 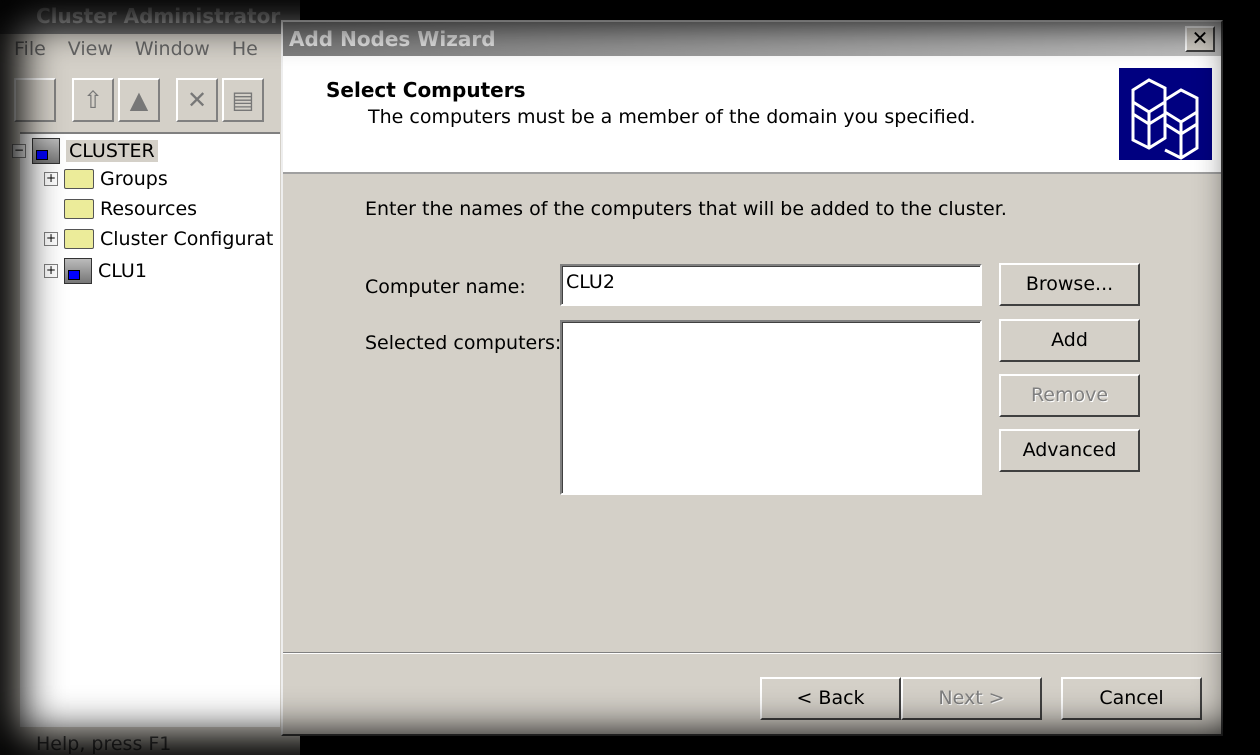 What do you see at coordinates (1069, 450) in the screenshot?
I see `advanced-button: Advanced` at bounding box center [1069, 450].